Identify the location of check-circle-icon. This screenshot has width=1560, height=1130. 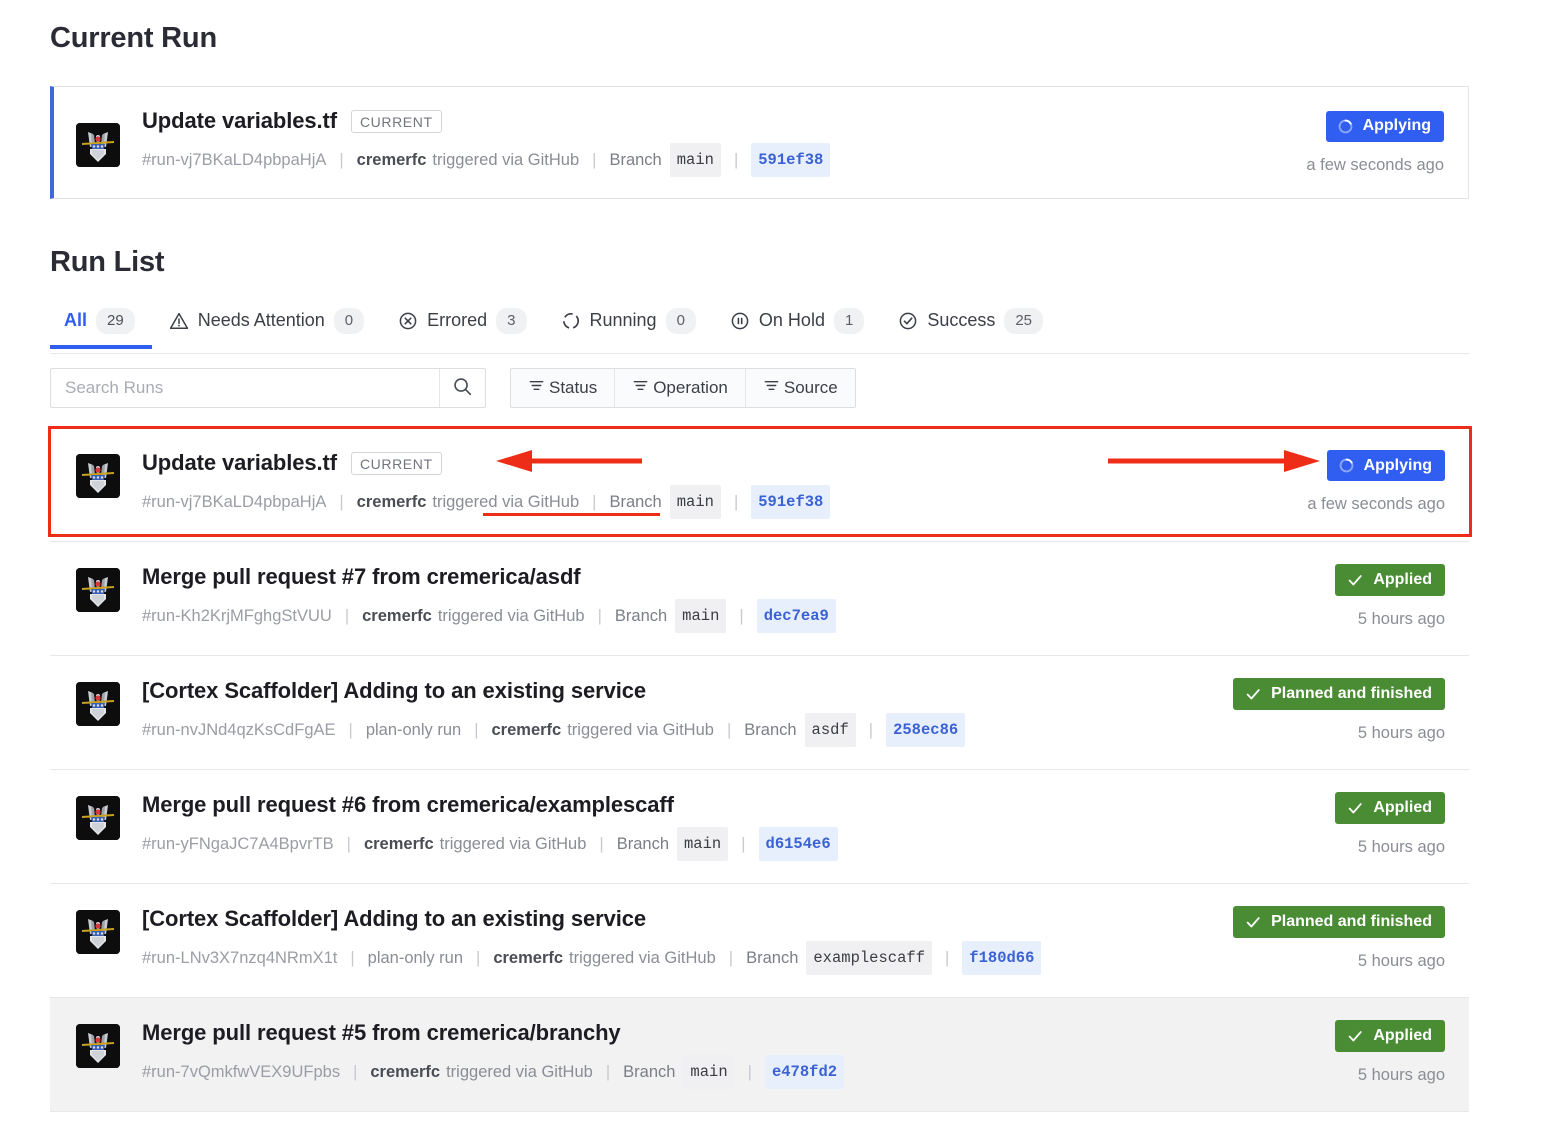
(908, 321).